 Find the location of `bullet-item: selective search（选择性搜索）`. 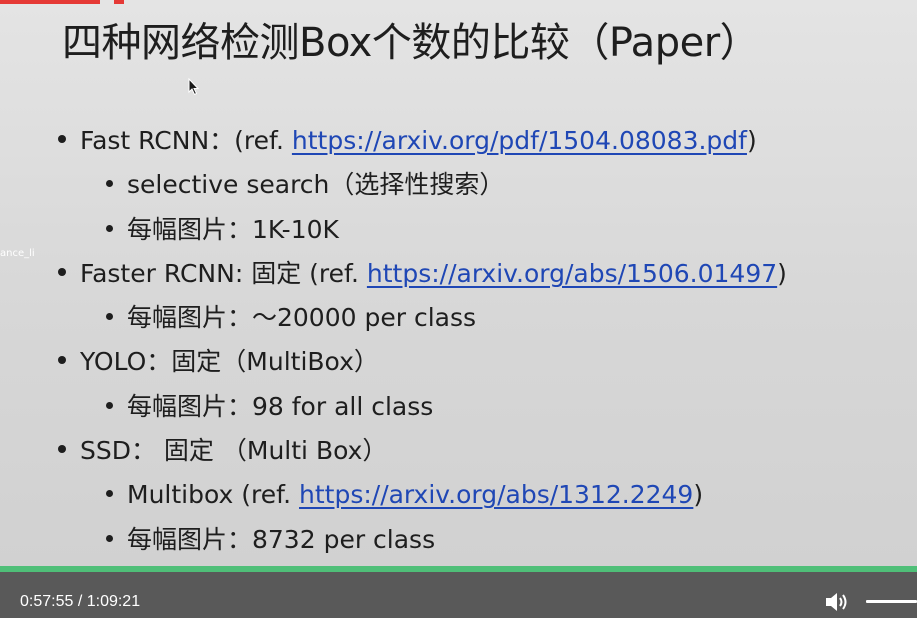

bullet-item: selective search（选择性搜索） is located at coordinates (305, 184).